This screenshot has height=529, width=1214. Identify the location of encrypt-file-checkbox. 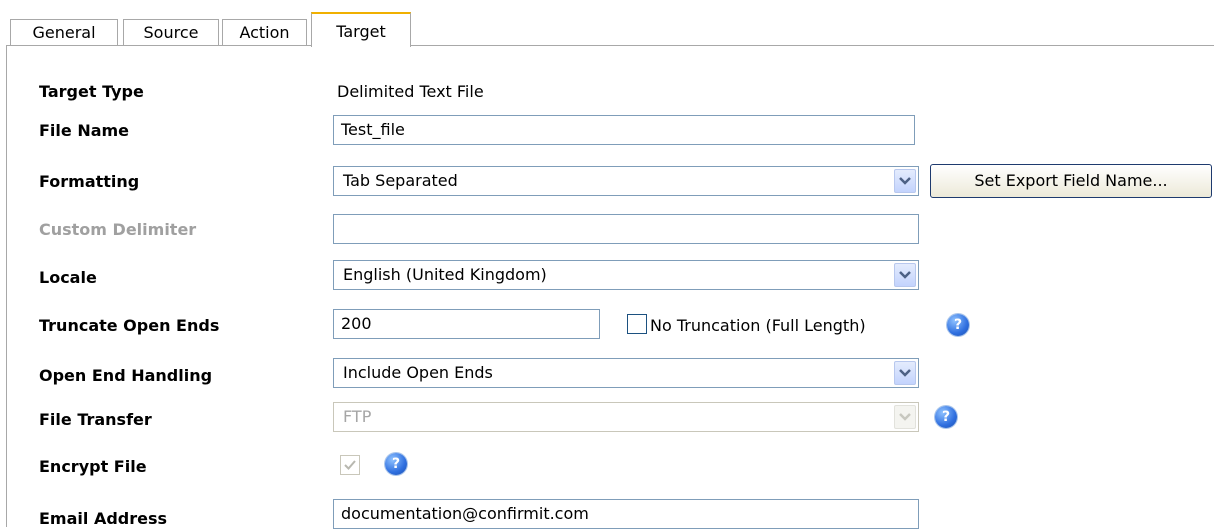
(350, 465).